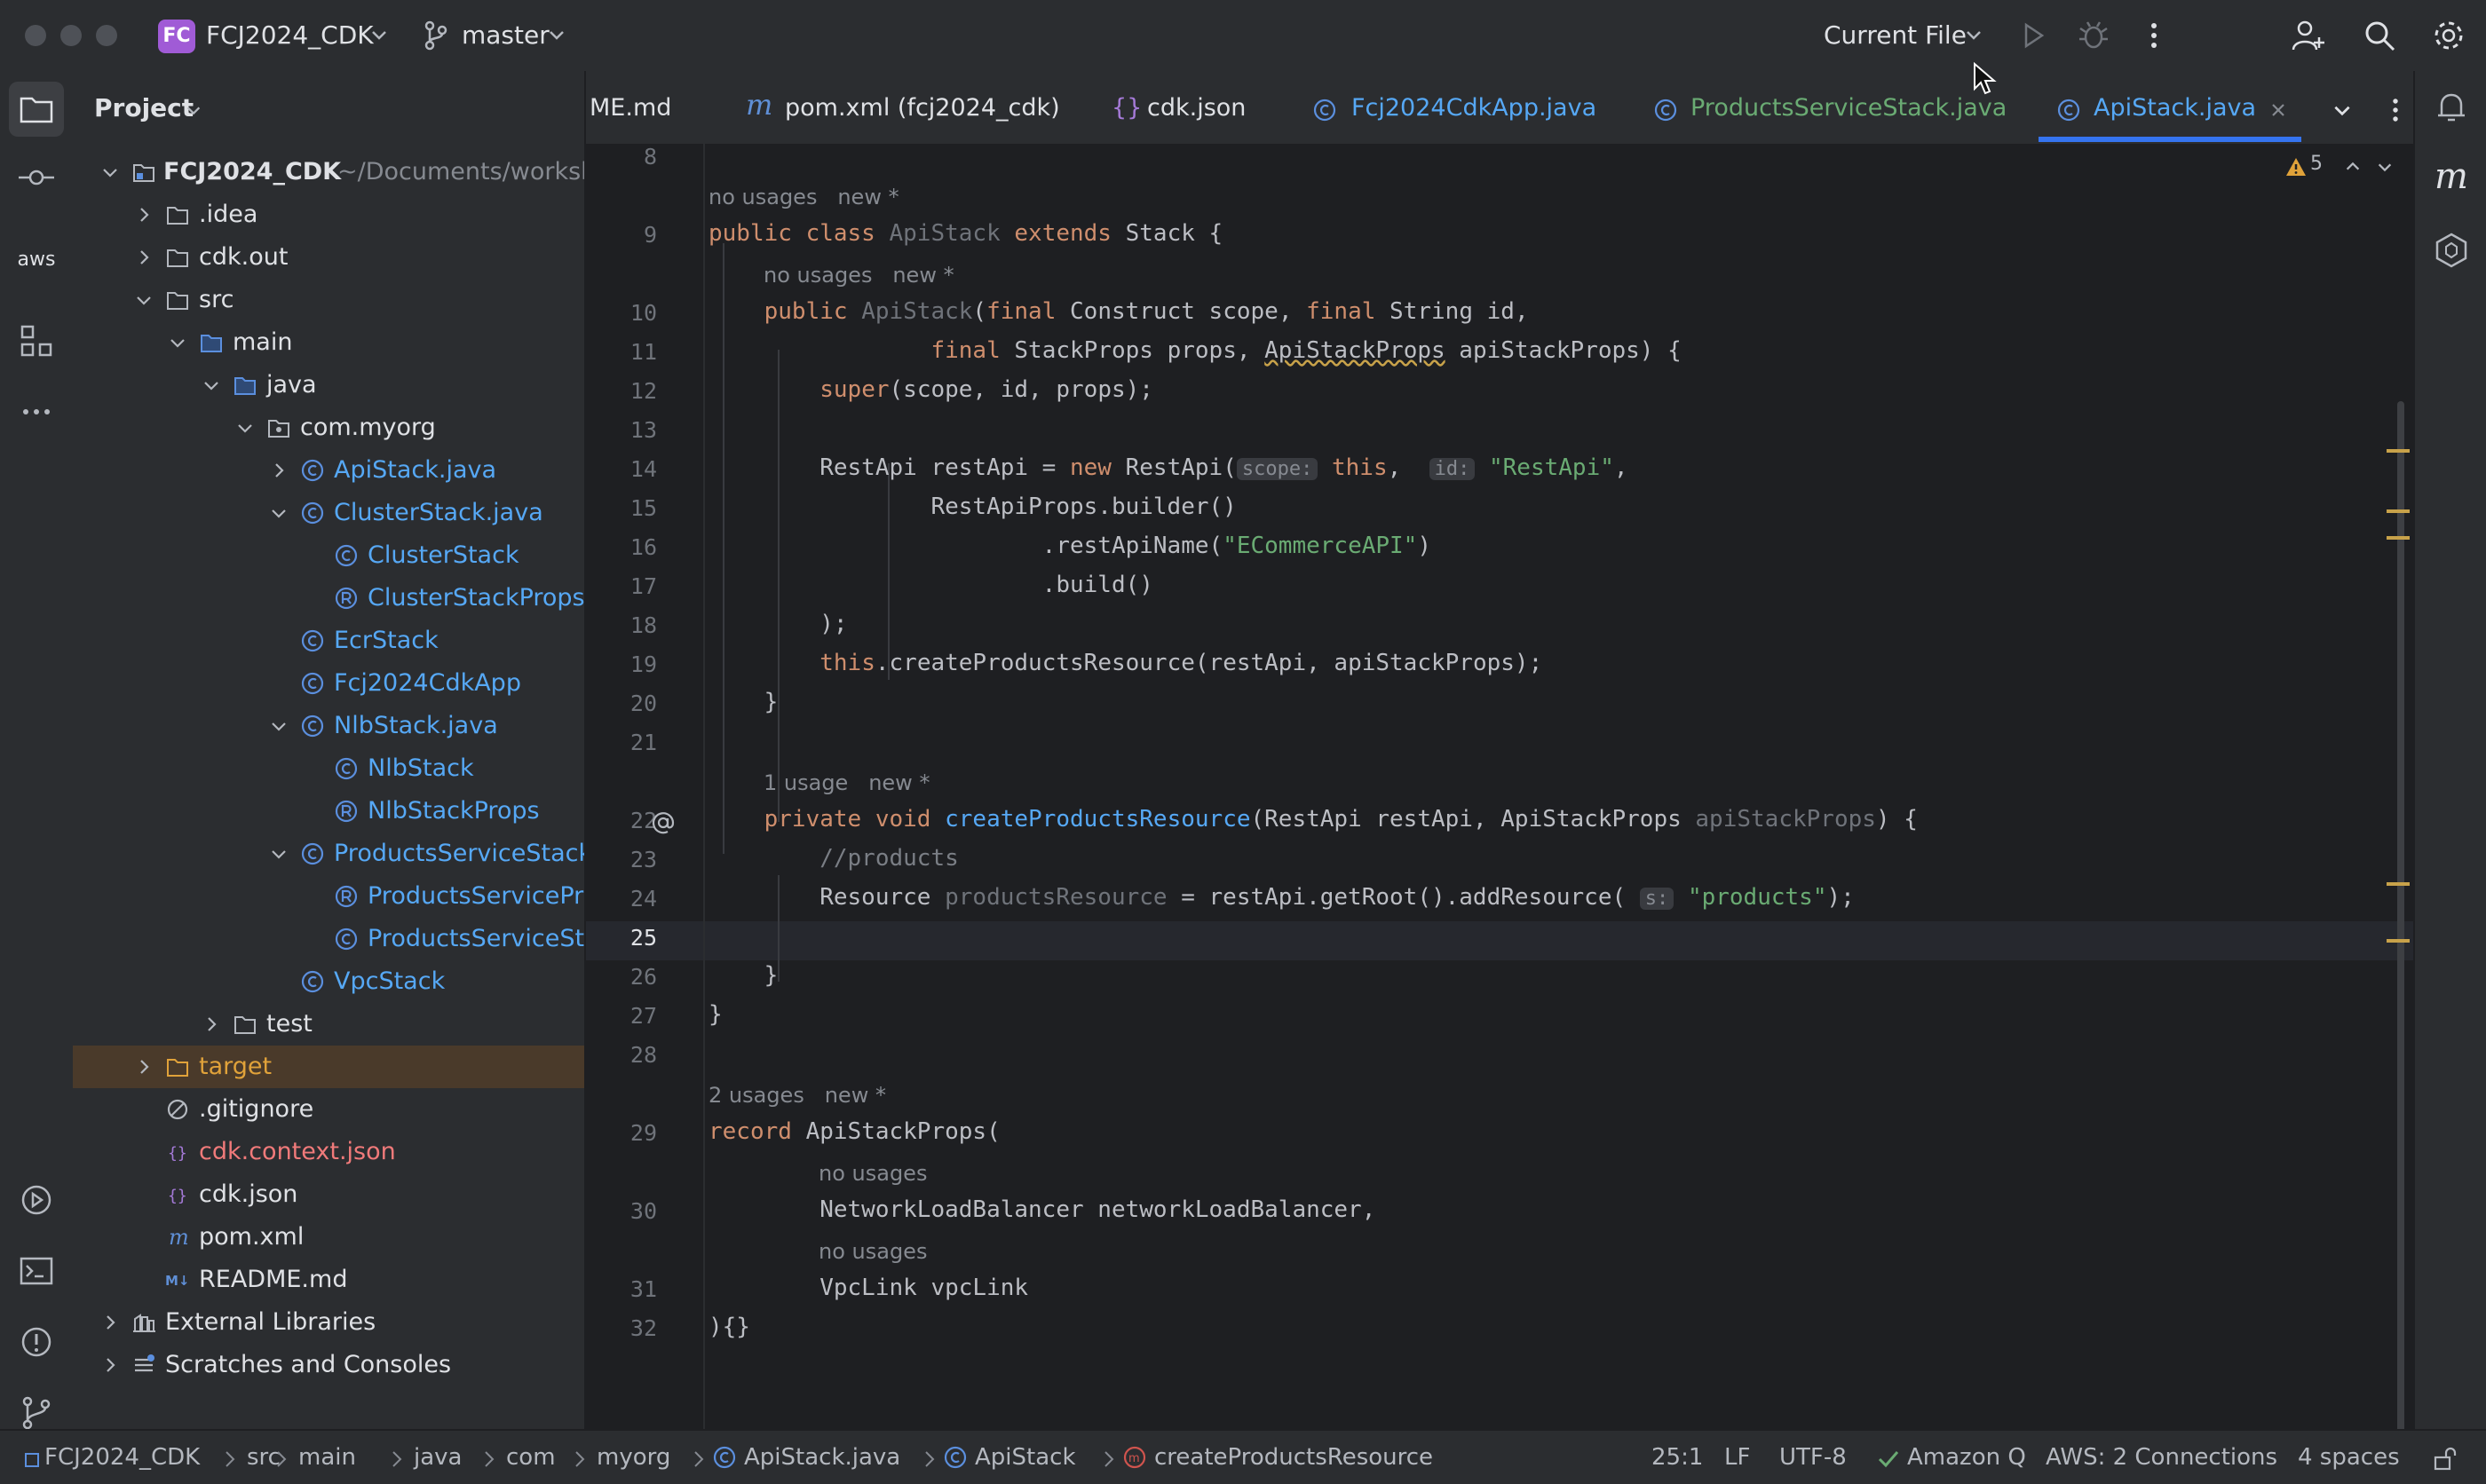 This screenshot has width=2486, height=1484. I want to click on warning-icon, so click(2296, 167).